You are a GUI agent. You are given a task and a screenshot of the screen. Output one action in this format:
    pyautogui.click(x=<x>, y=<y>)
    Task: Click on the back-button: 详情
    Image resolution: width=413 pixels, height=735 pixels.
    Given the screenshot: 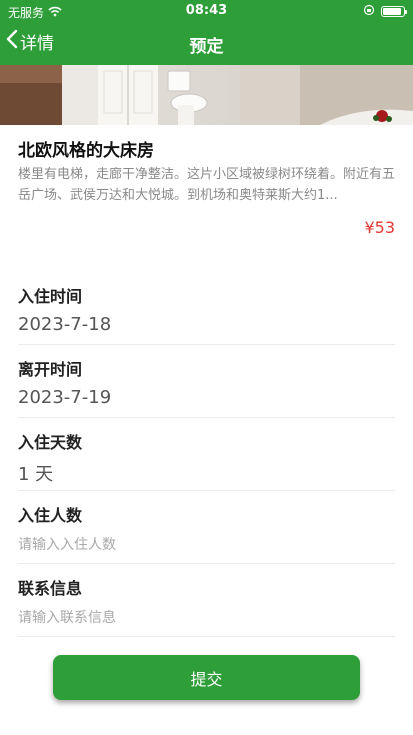 What is the action you would take?
    pyautogui.click(x=30, y=41)
    